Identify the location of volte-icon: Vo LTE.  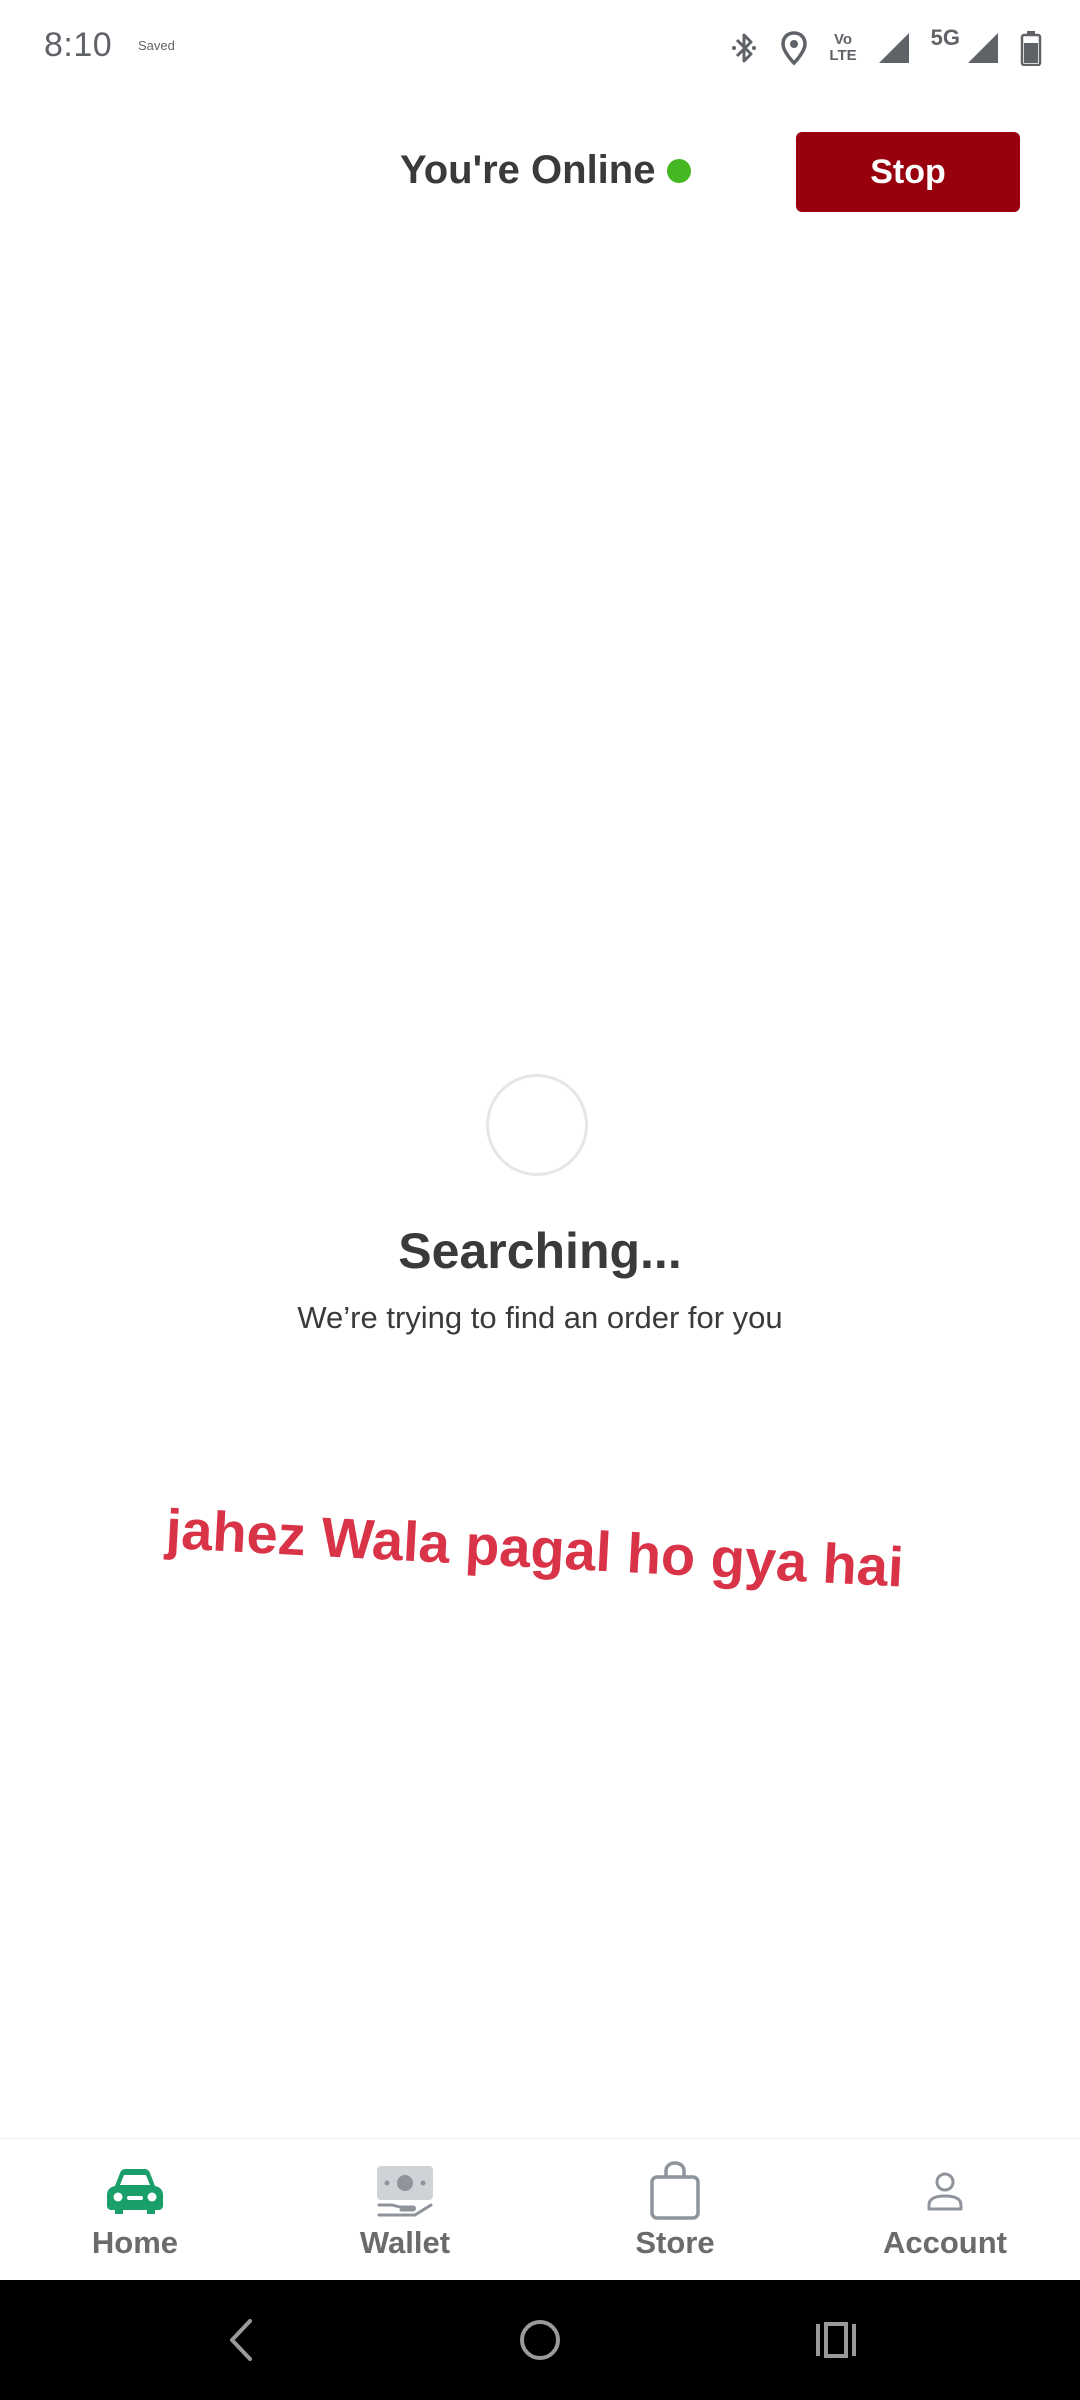
(842, 48).